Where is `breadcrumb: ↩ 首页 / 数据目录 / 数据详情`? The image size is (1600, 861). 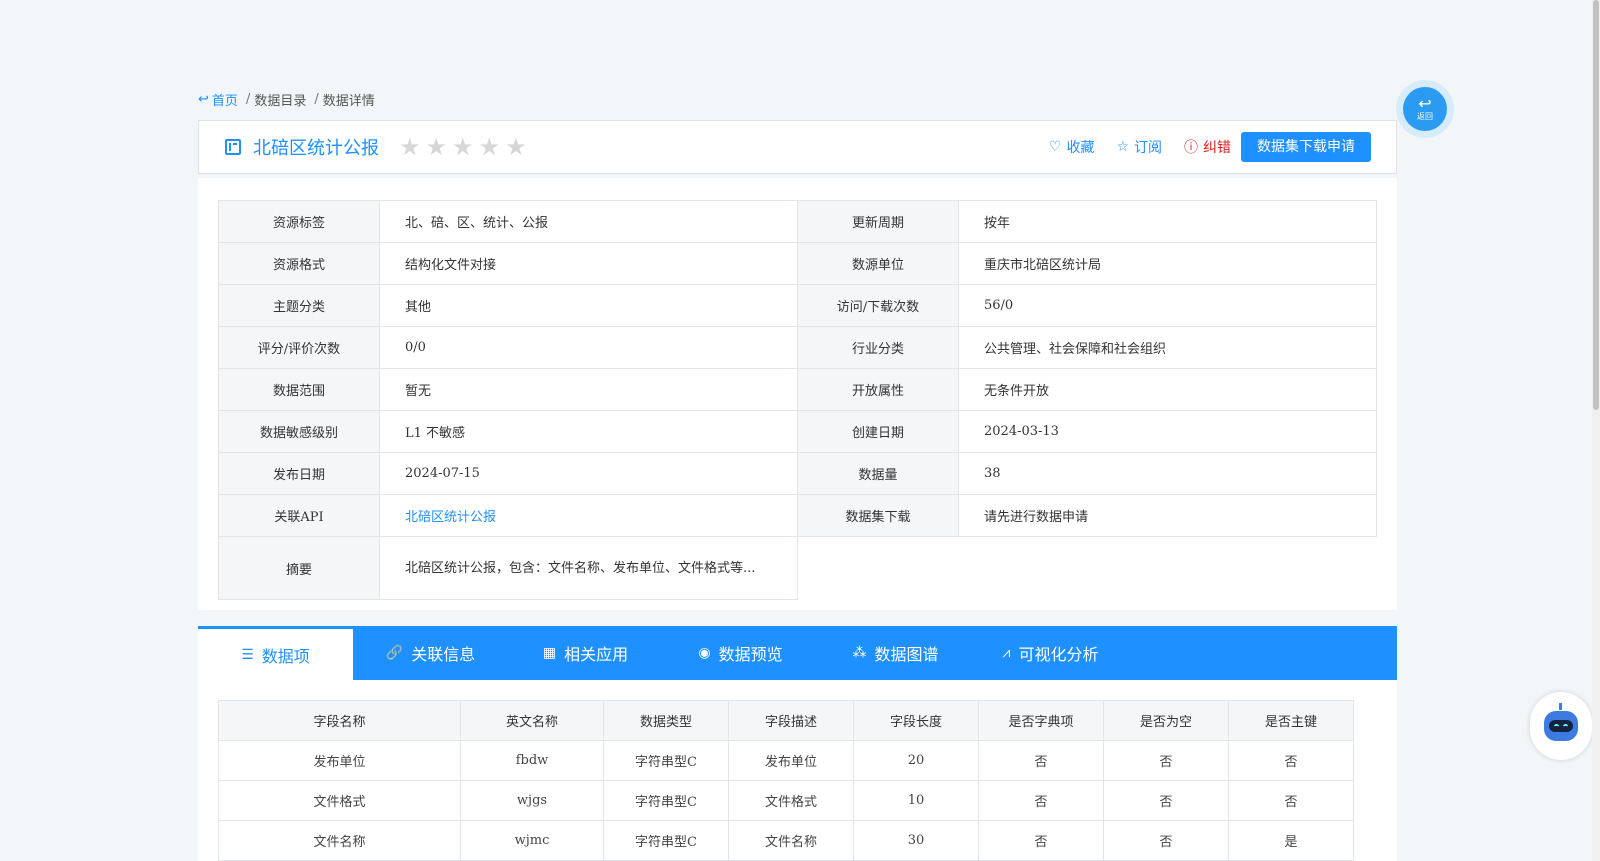
breadcrumb: ↩ 首页 / 数据目录 / 数据详情 is located at coordinates (286, 99).